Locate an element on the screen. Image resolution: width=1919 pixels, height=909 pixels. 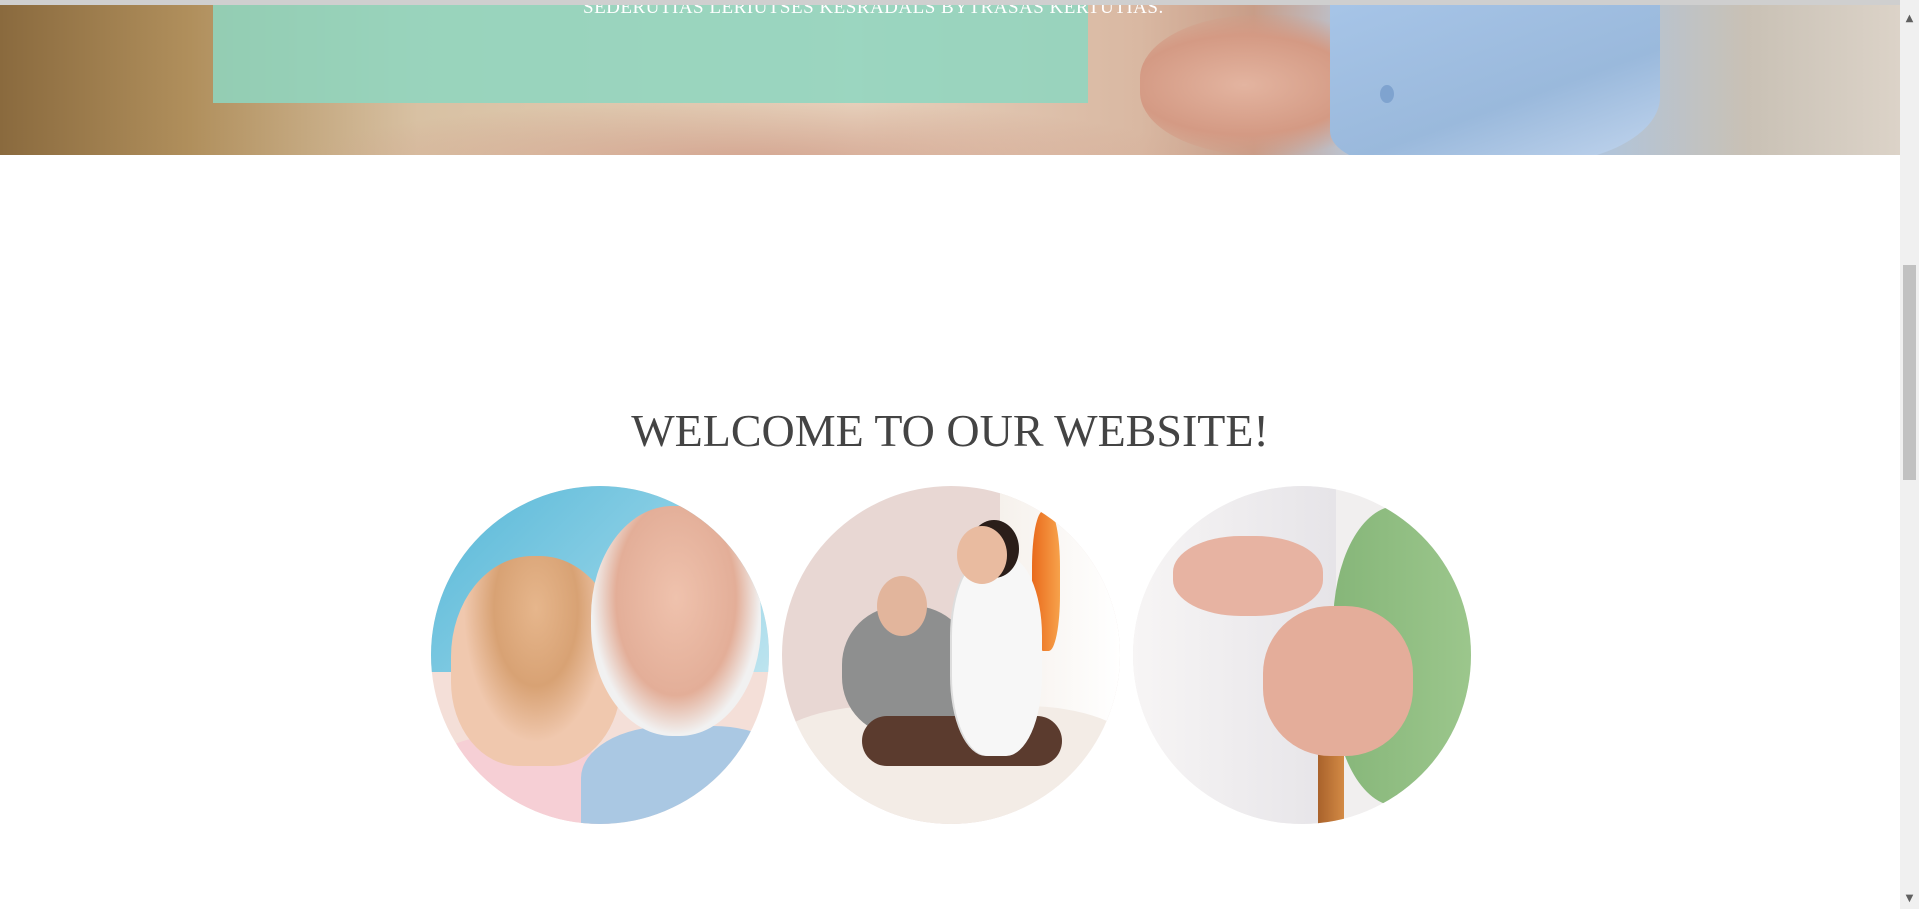
hands-on-cane-image is located at coordinates (1302, 655).